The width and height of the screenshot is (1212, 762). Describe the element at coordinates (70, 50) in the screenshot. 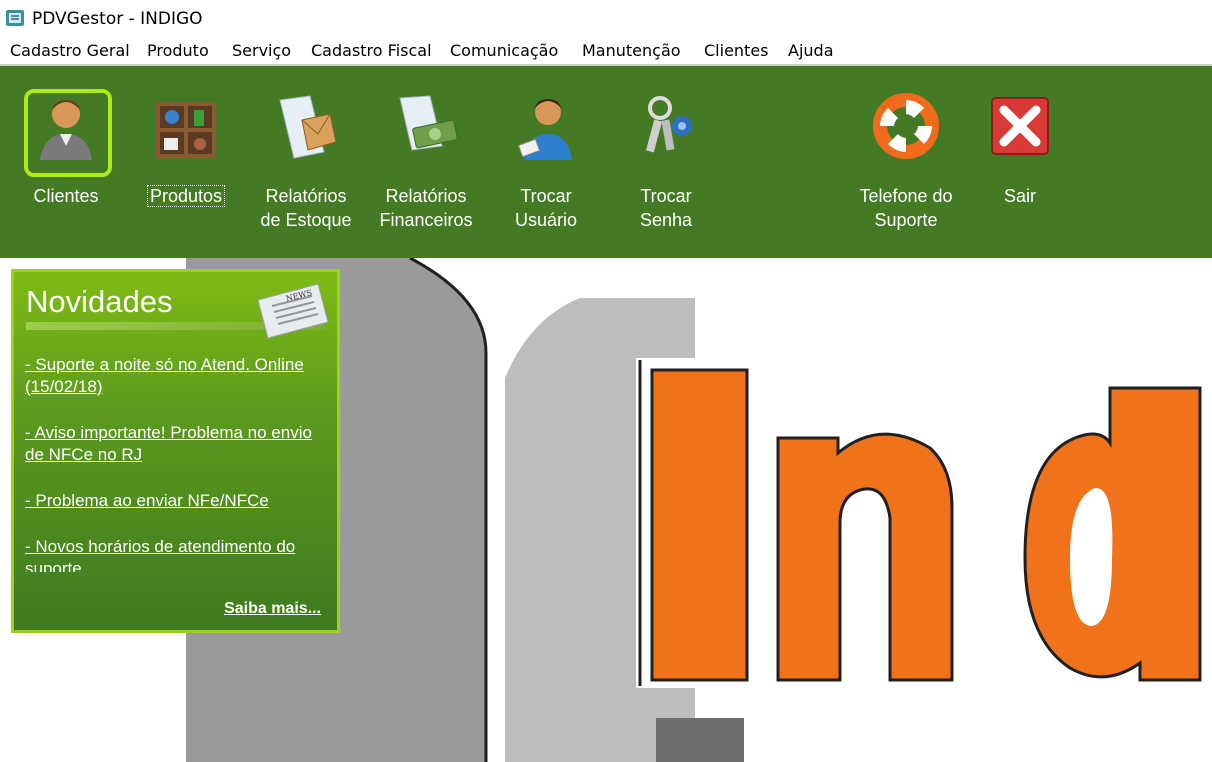

I see `menu-cadastro-geral: Cadastro Geral` at that location.